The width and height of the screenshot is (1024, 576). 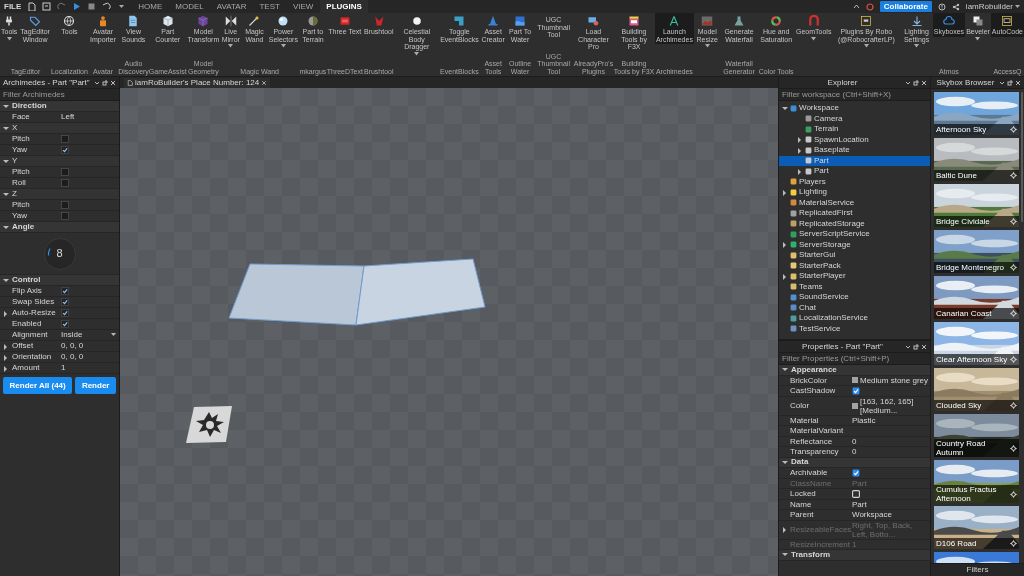 I want to click on file-menu: FILE, so click(x=13, y=6).